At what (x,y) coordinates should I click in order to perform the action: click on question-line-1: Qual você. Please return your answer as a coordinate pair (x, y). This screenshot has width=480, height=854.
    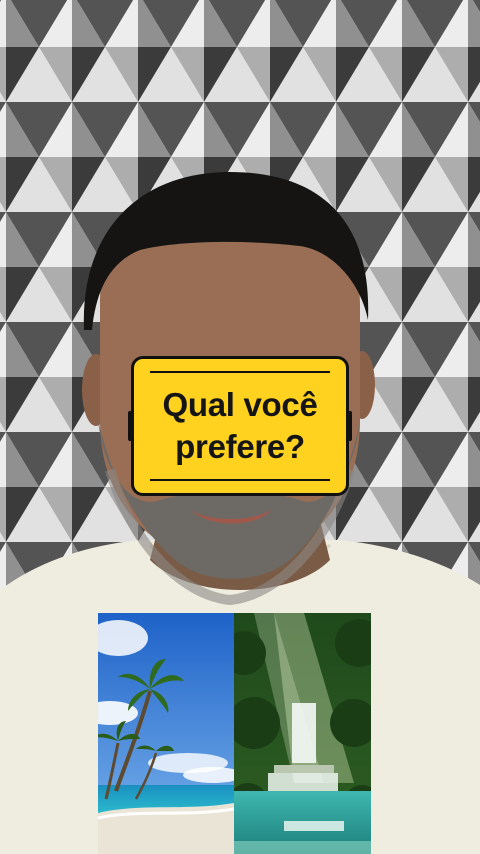
    Looking at the image, I should click on (240, 404).